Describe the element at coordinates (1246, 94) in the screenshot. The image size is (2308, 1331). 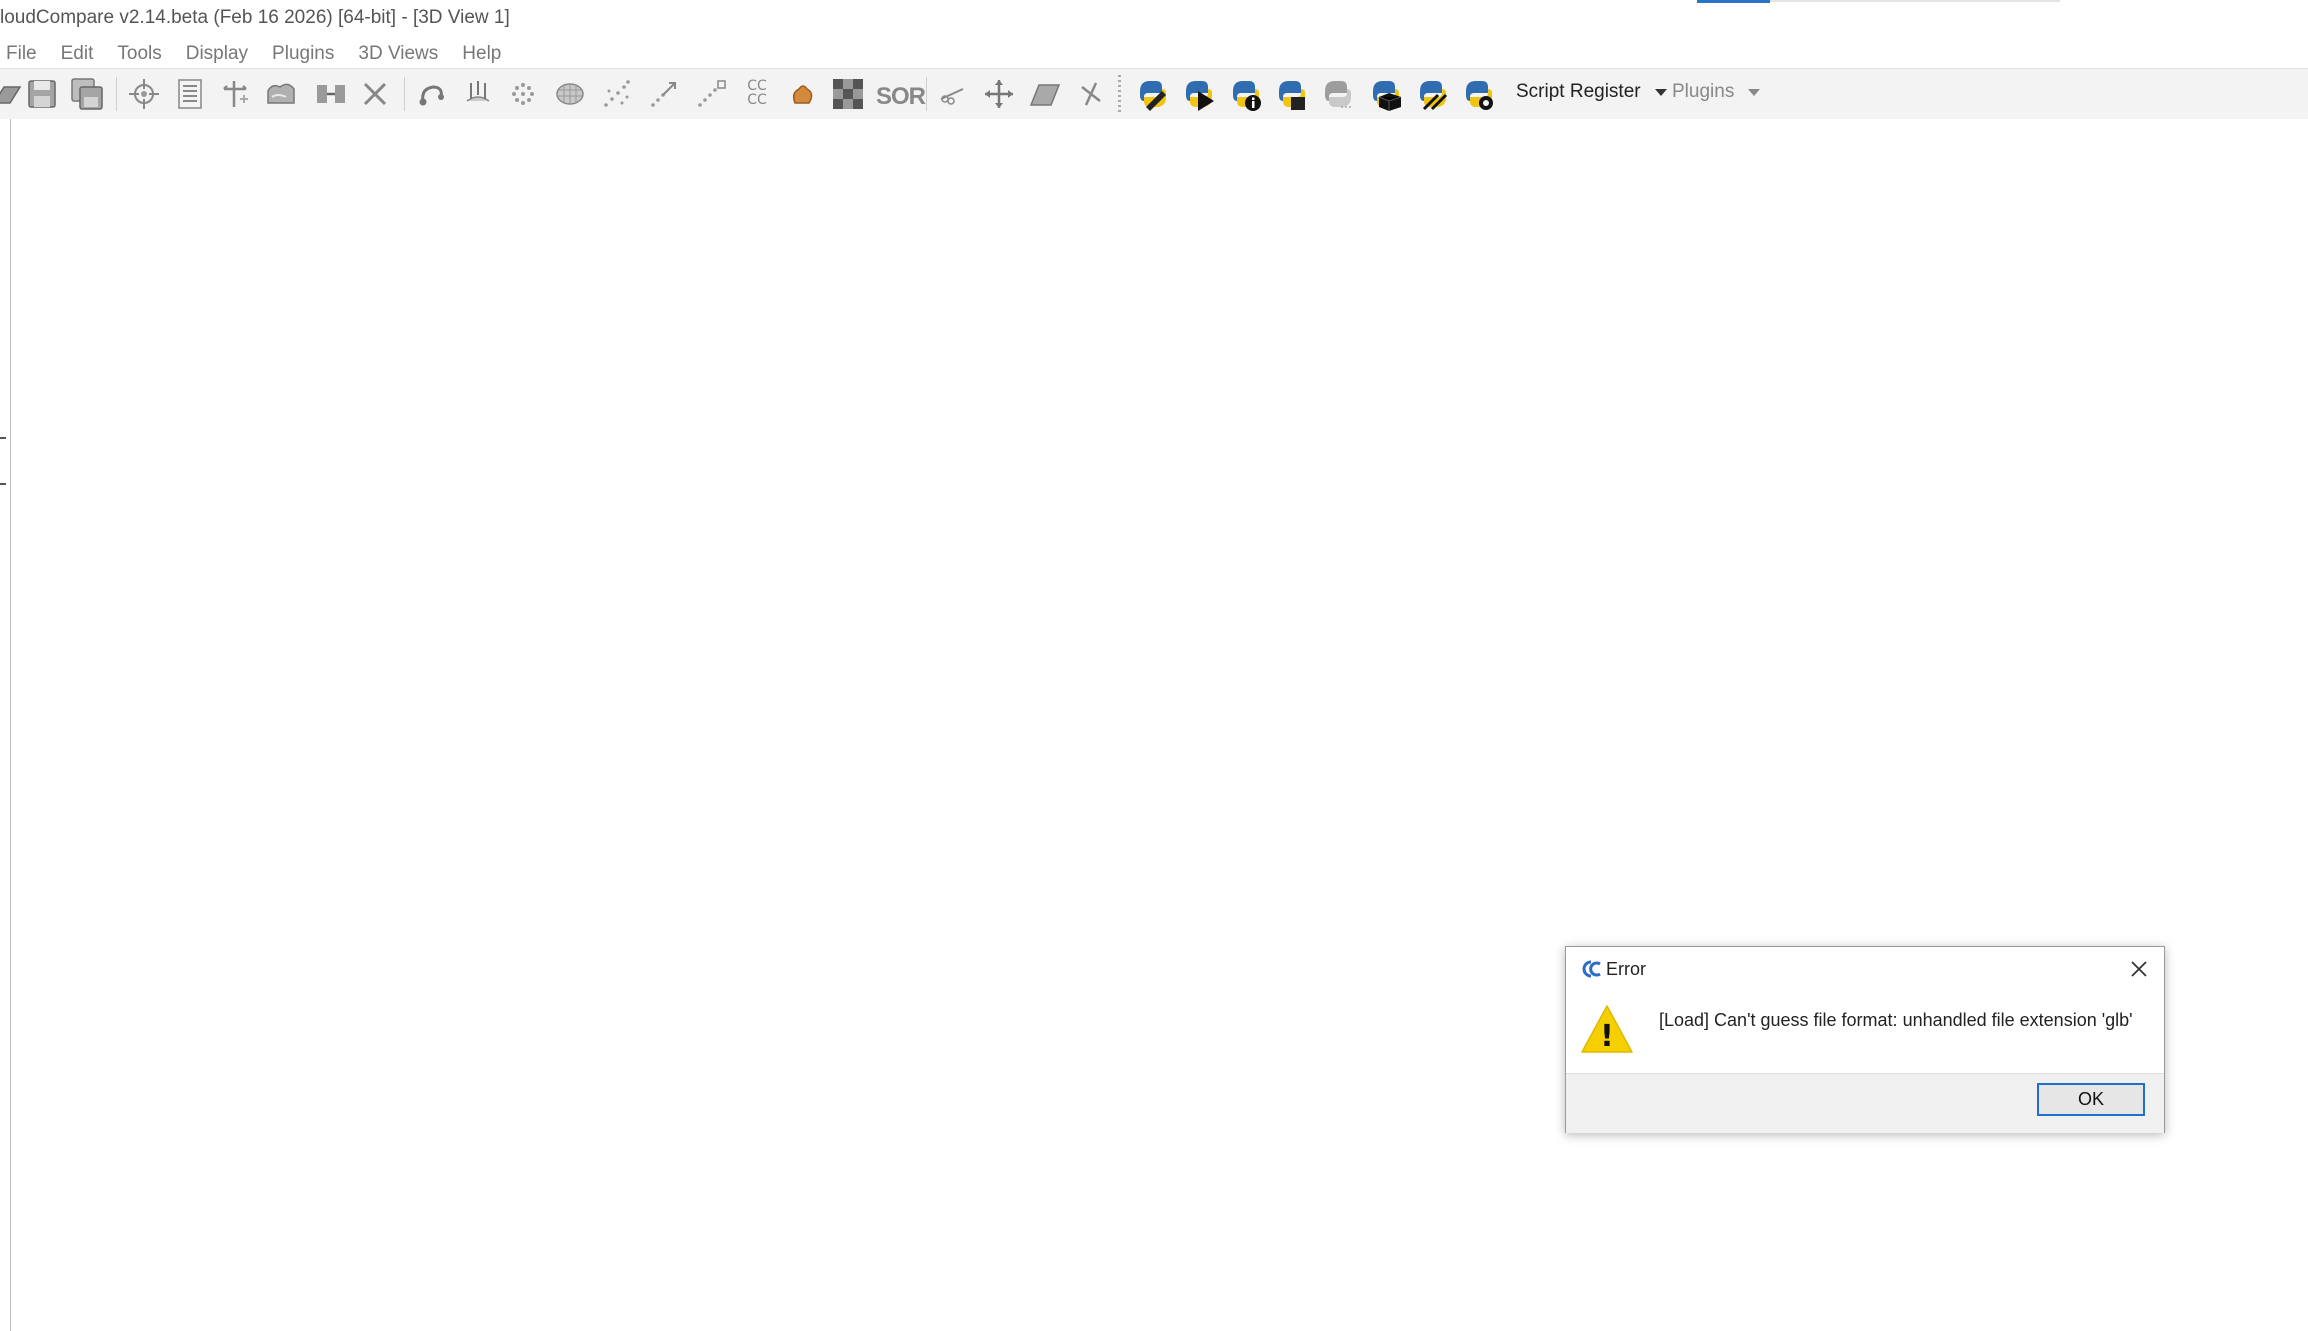
I see `python-info-icon` at that location.